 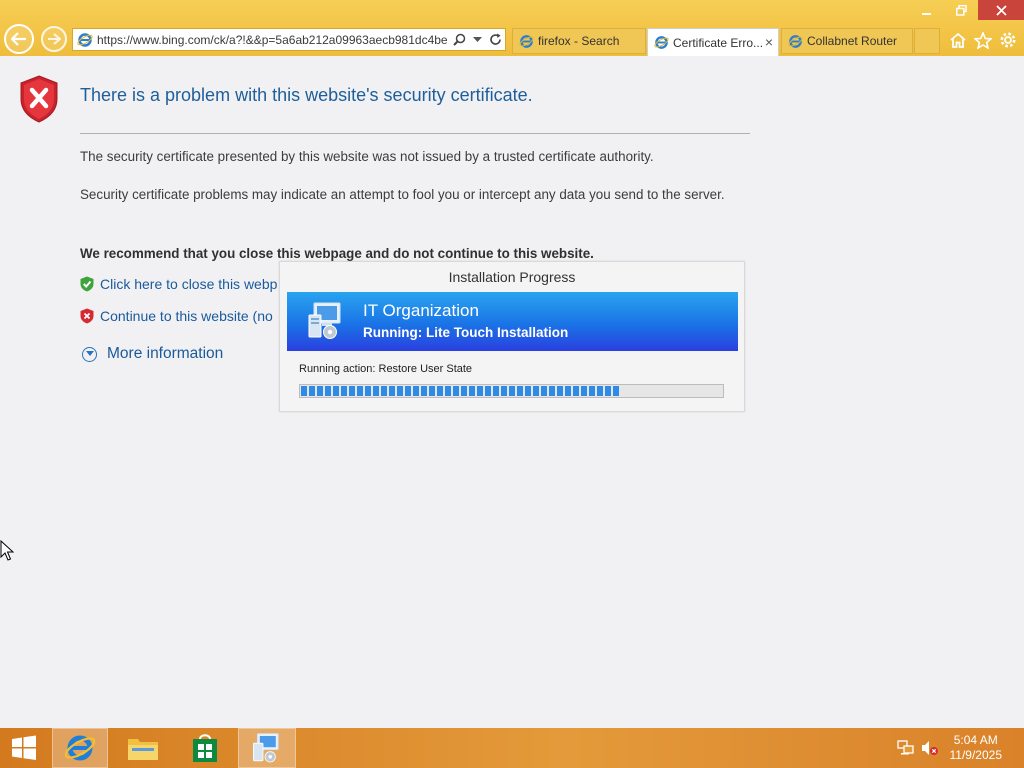 I want to click on organization-name: IT Organization, so click(x=421, y=310).